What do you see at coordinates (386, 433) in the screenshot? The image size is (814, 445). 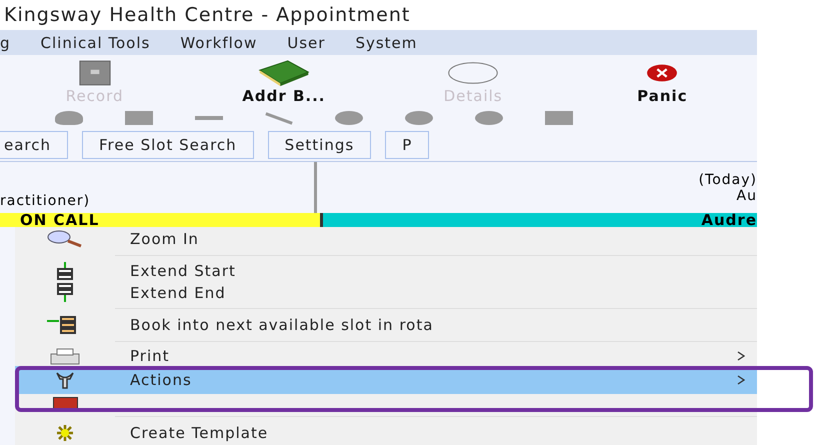 I see `context-menu-item: Create Template` at bounding box center [386, 433].